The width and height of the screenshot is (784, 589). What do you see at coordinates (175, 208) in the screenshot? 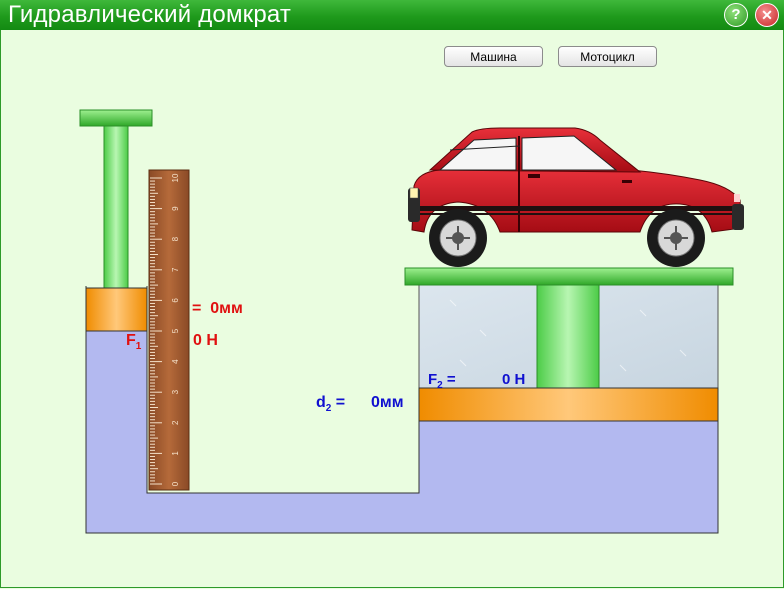
I see `ruler-label: 9` at bounding box center [175, 208].